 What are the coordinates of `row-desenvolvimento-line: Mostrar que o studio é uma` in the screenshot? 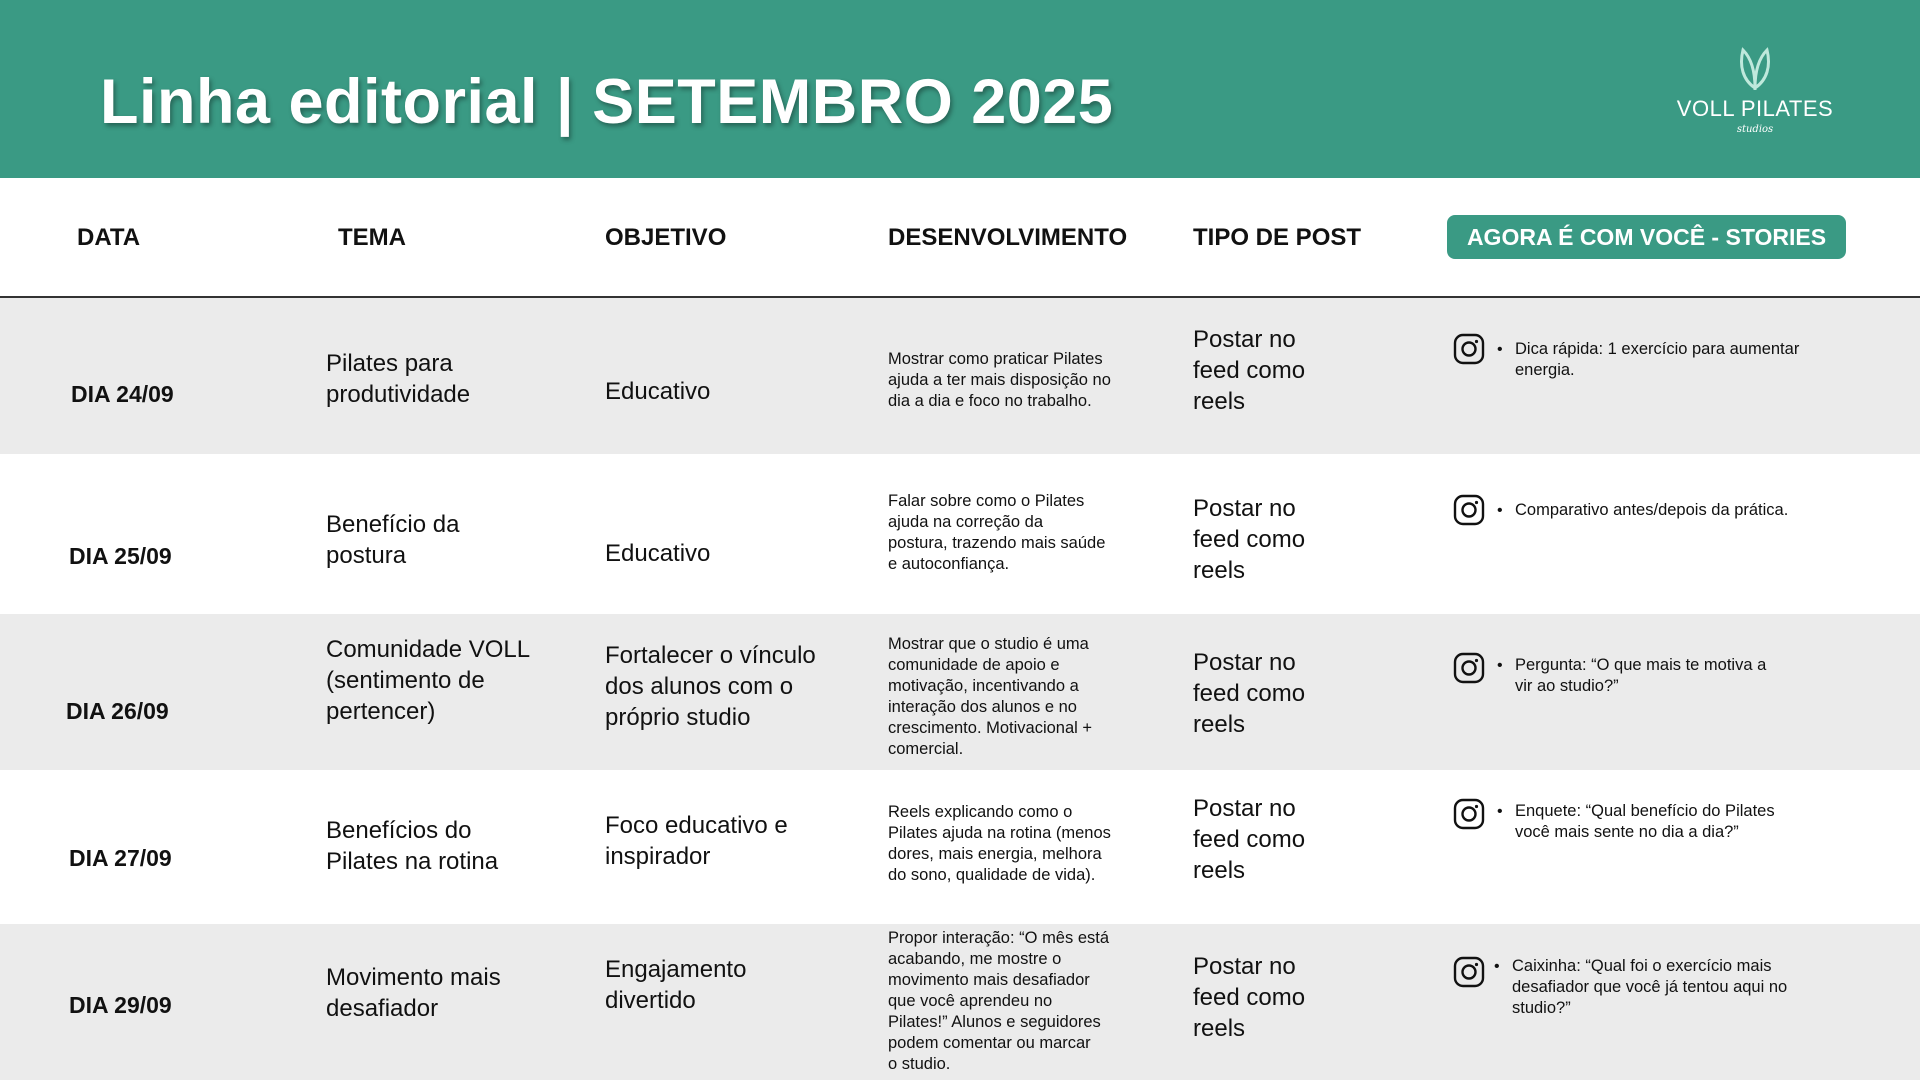 It's located at (988, 644).